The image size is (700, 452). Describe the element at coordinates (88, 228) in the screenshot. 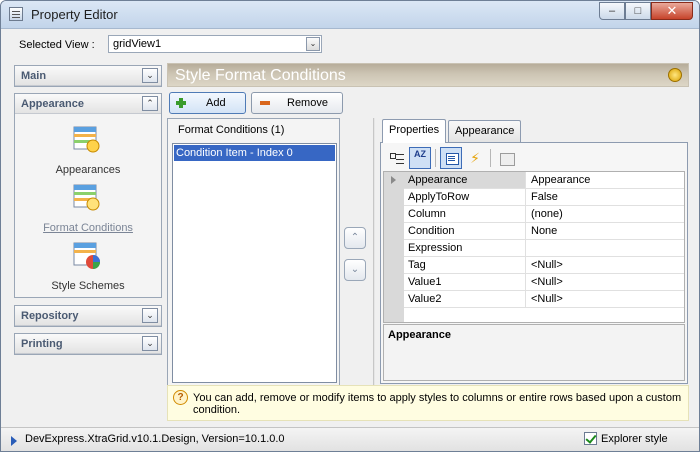

I see `nav-item-format-conditions: Format Conditions` at that location.